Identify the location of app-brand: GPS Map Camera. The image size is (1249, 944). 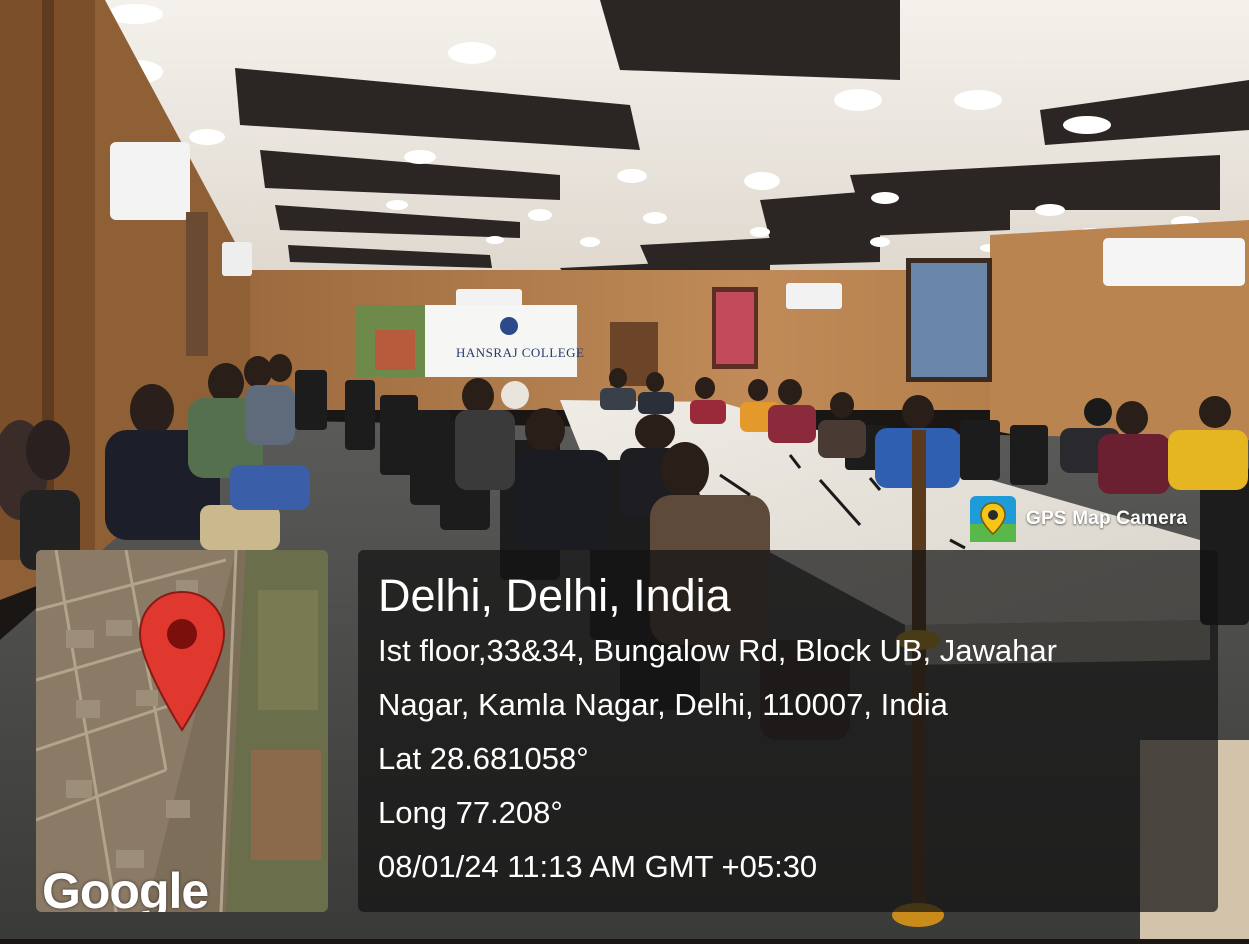
(1095, 519).